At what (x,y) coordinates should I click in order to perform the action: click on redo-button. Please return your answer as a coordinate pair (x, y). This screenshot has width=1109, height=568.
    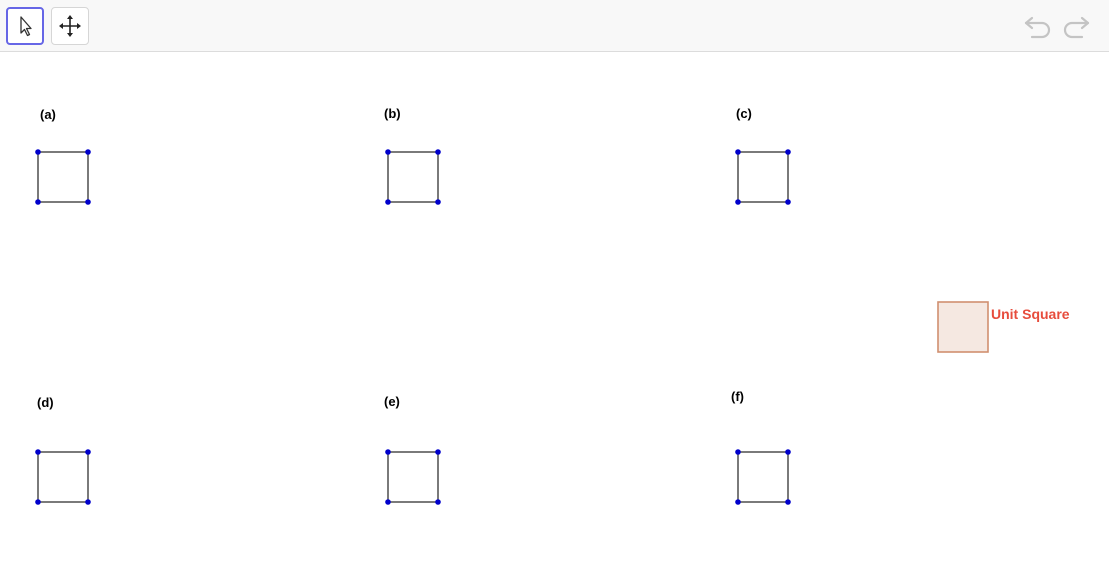
    Looking at the image, I should click on (1076, 27).